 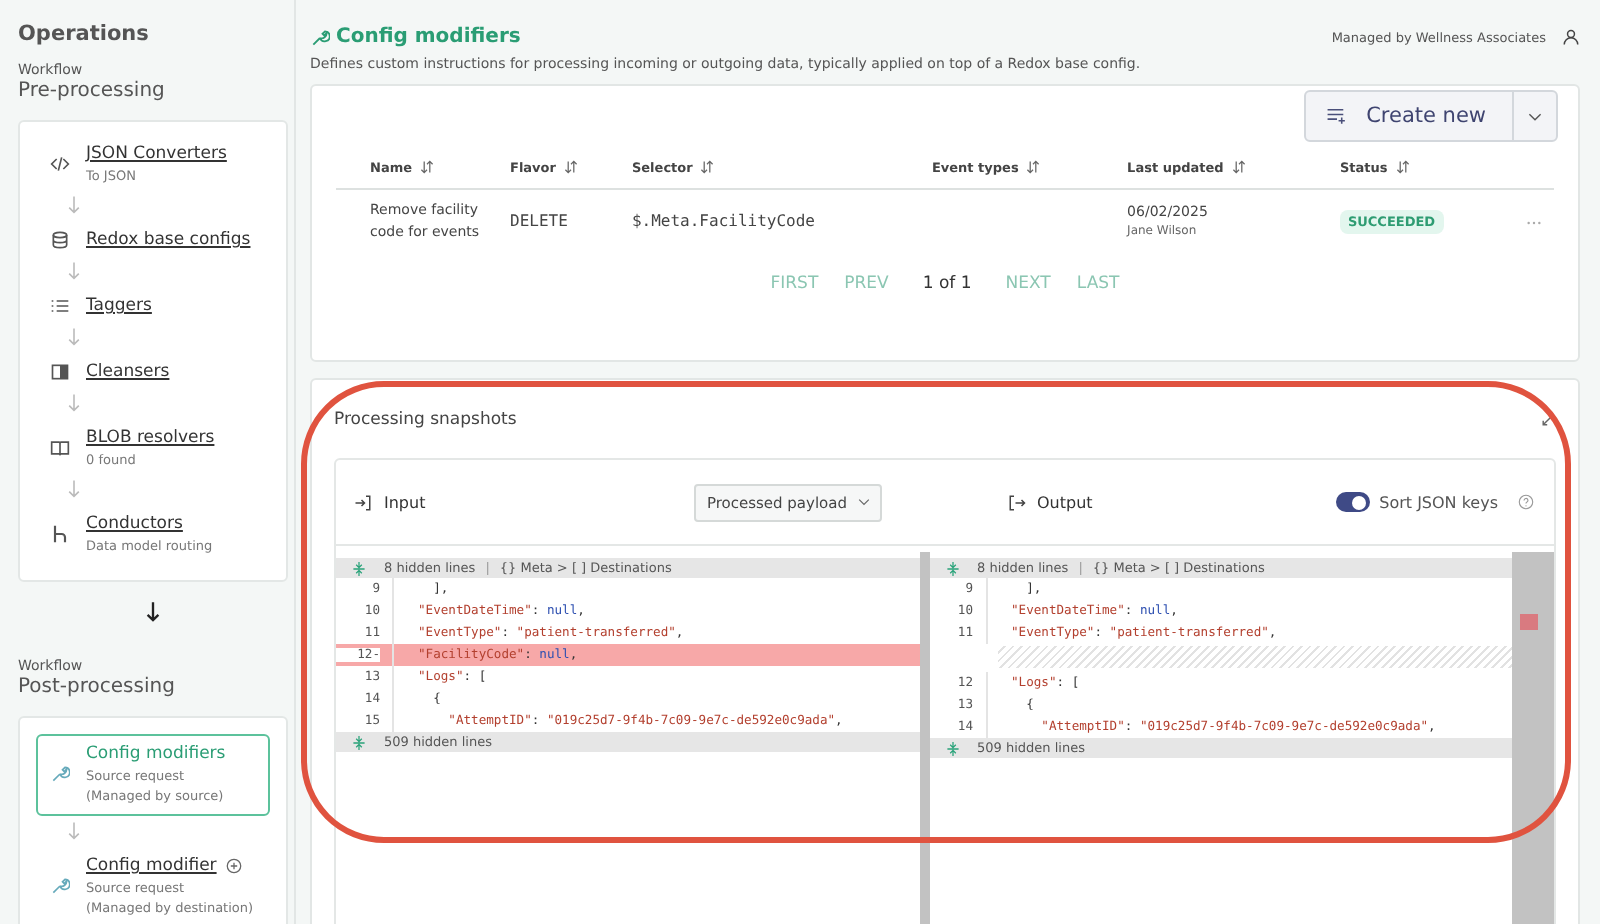 I want to click on workflow-name: Post-processing, so click(x=97, y=687).